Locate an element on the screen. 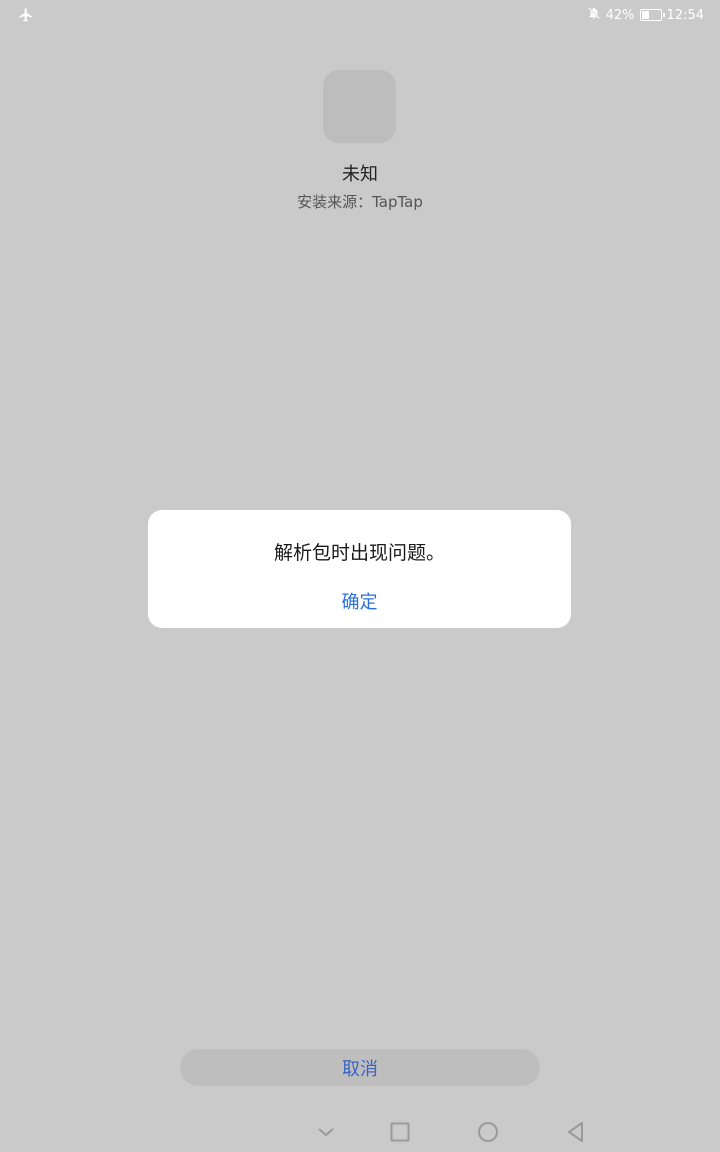  airplane-mode-icon is located at coordinates (26, 15).